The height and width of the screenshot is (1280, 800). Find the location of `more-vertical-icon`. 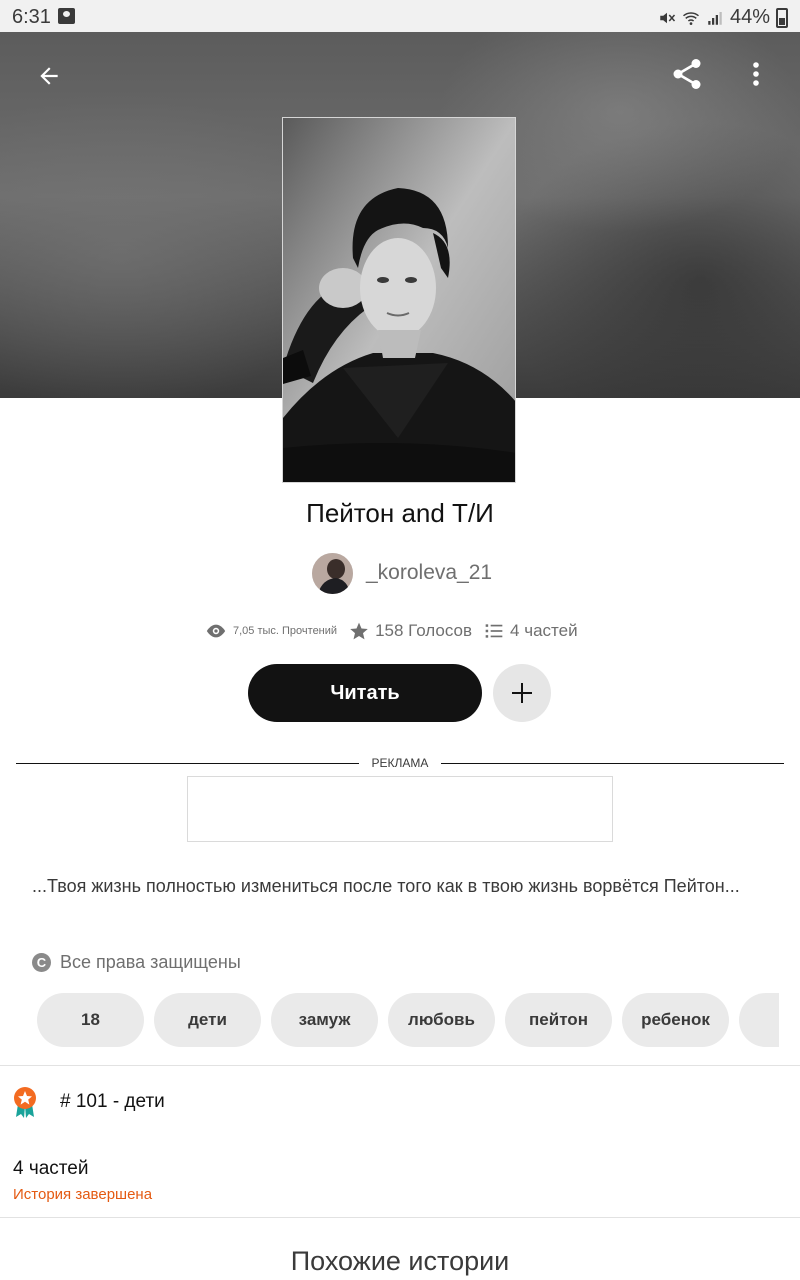

more-vertical-icon is located at coordinates (756, 74).